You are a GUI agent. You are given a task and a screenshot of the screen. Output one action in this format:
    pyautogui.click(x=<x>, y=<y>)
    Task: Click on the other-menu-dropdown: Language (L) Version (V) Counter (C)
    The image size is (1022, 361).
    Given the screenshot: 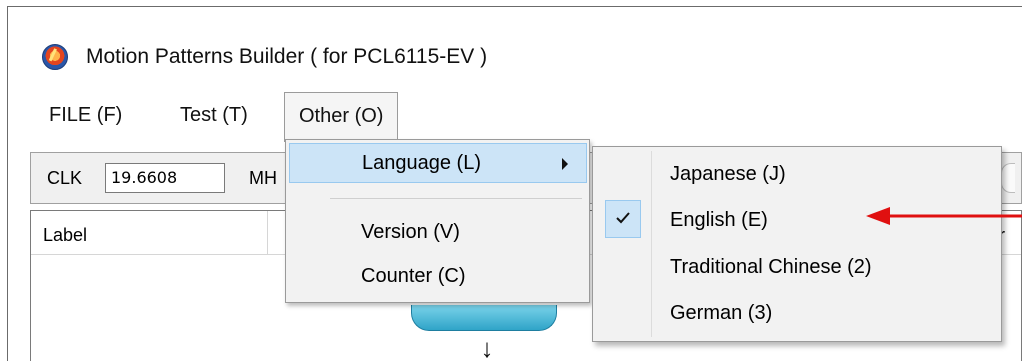 What is the action you would take?
    pyautogui.click(x=437, y=221)
    